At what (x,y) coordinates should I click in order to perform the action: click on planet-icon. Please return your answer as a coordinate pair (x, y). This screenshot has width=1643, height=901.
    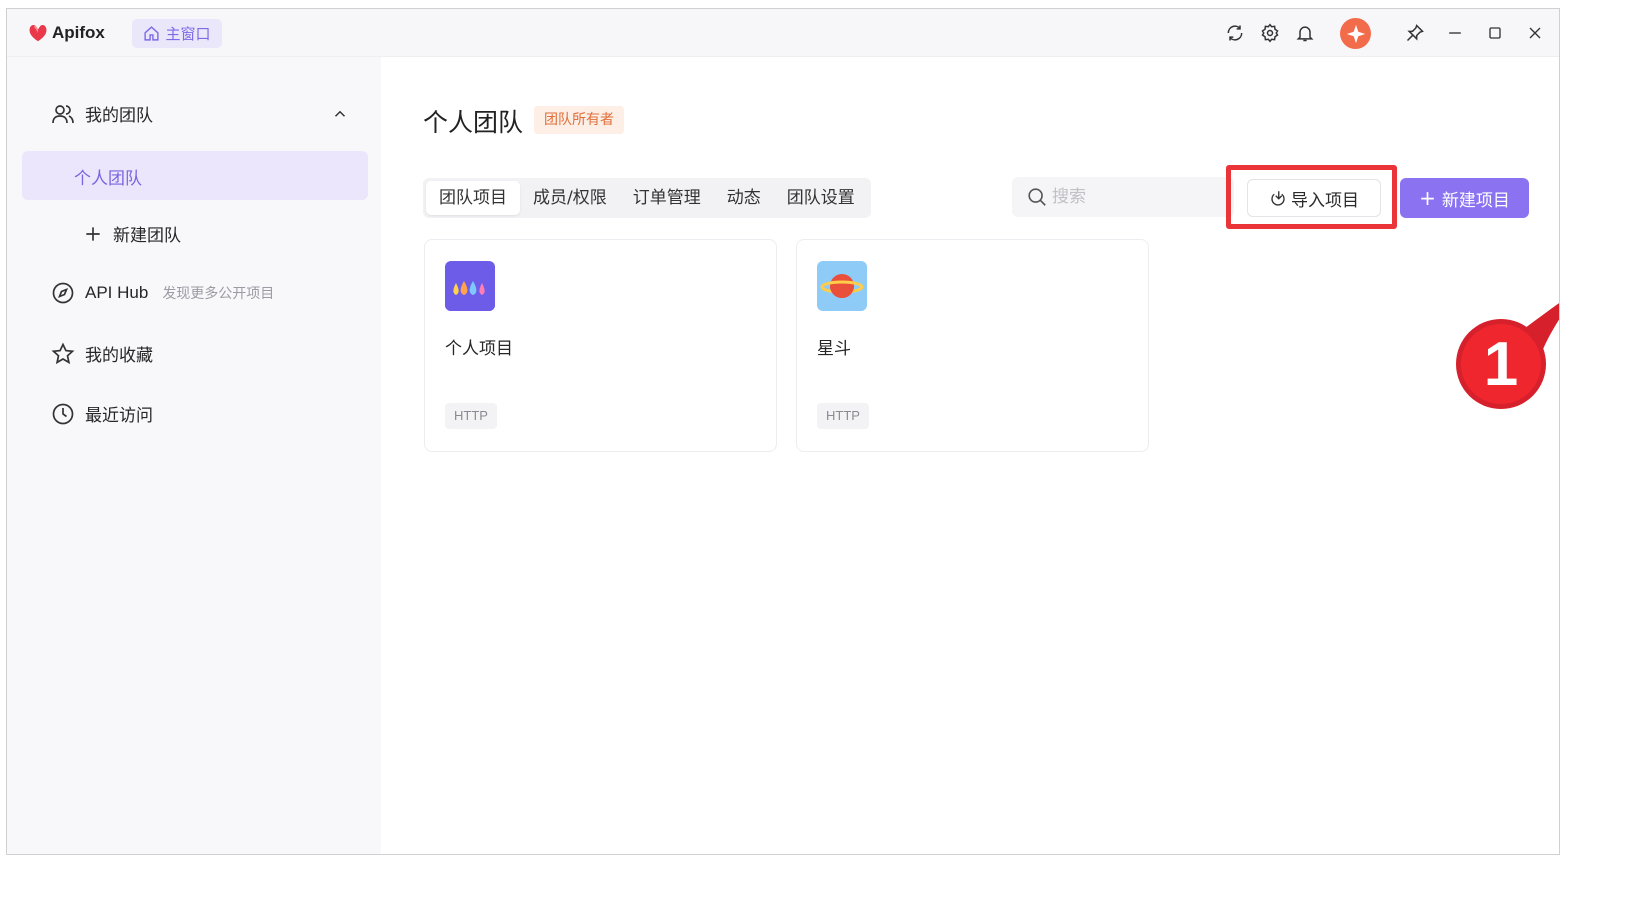
    Looking at the image, I should click on (842, 286).